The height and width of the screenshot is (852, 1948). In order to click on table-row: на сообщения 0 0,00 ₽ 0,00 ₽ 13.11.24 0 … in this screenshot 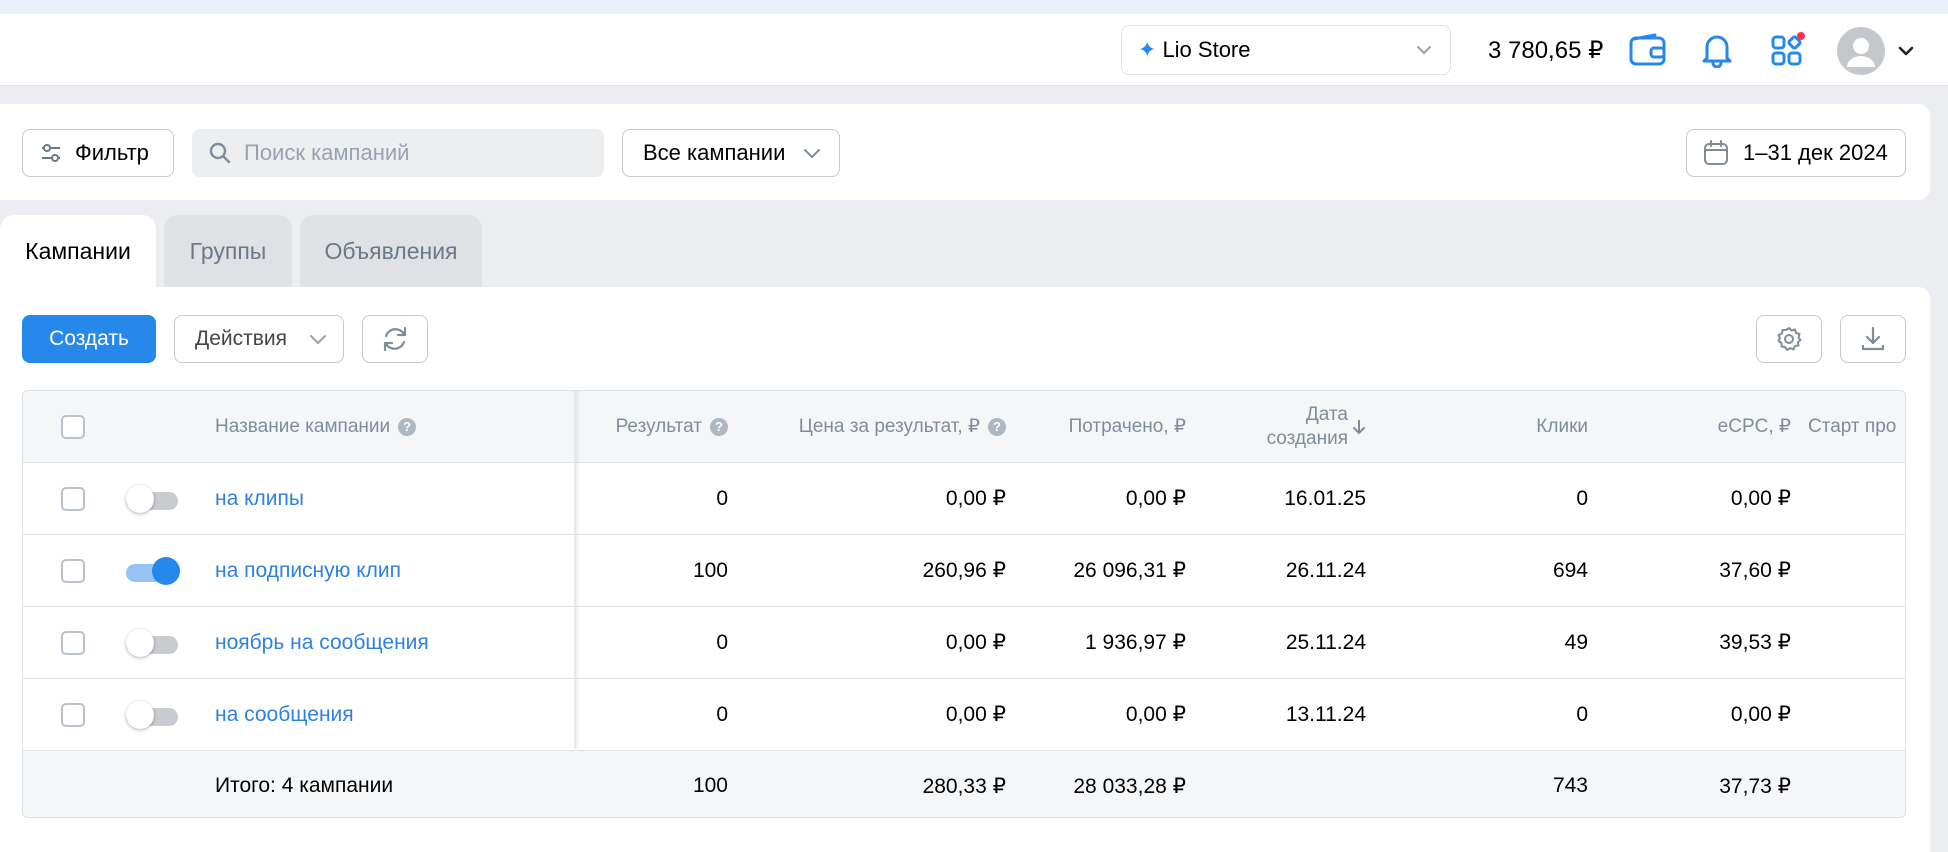, I will do `click(964, 715)`.